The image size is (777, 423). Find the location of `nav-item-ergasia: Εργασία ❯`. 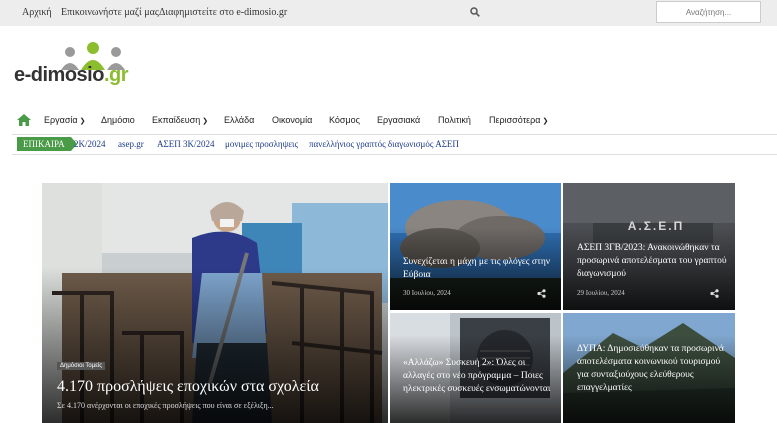

nav-item-ergasia: Εργασία ❯ is located at coordinates (64, 120).